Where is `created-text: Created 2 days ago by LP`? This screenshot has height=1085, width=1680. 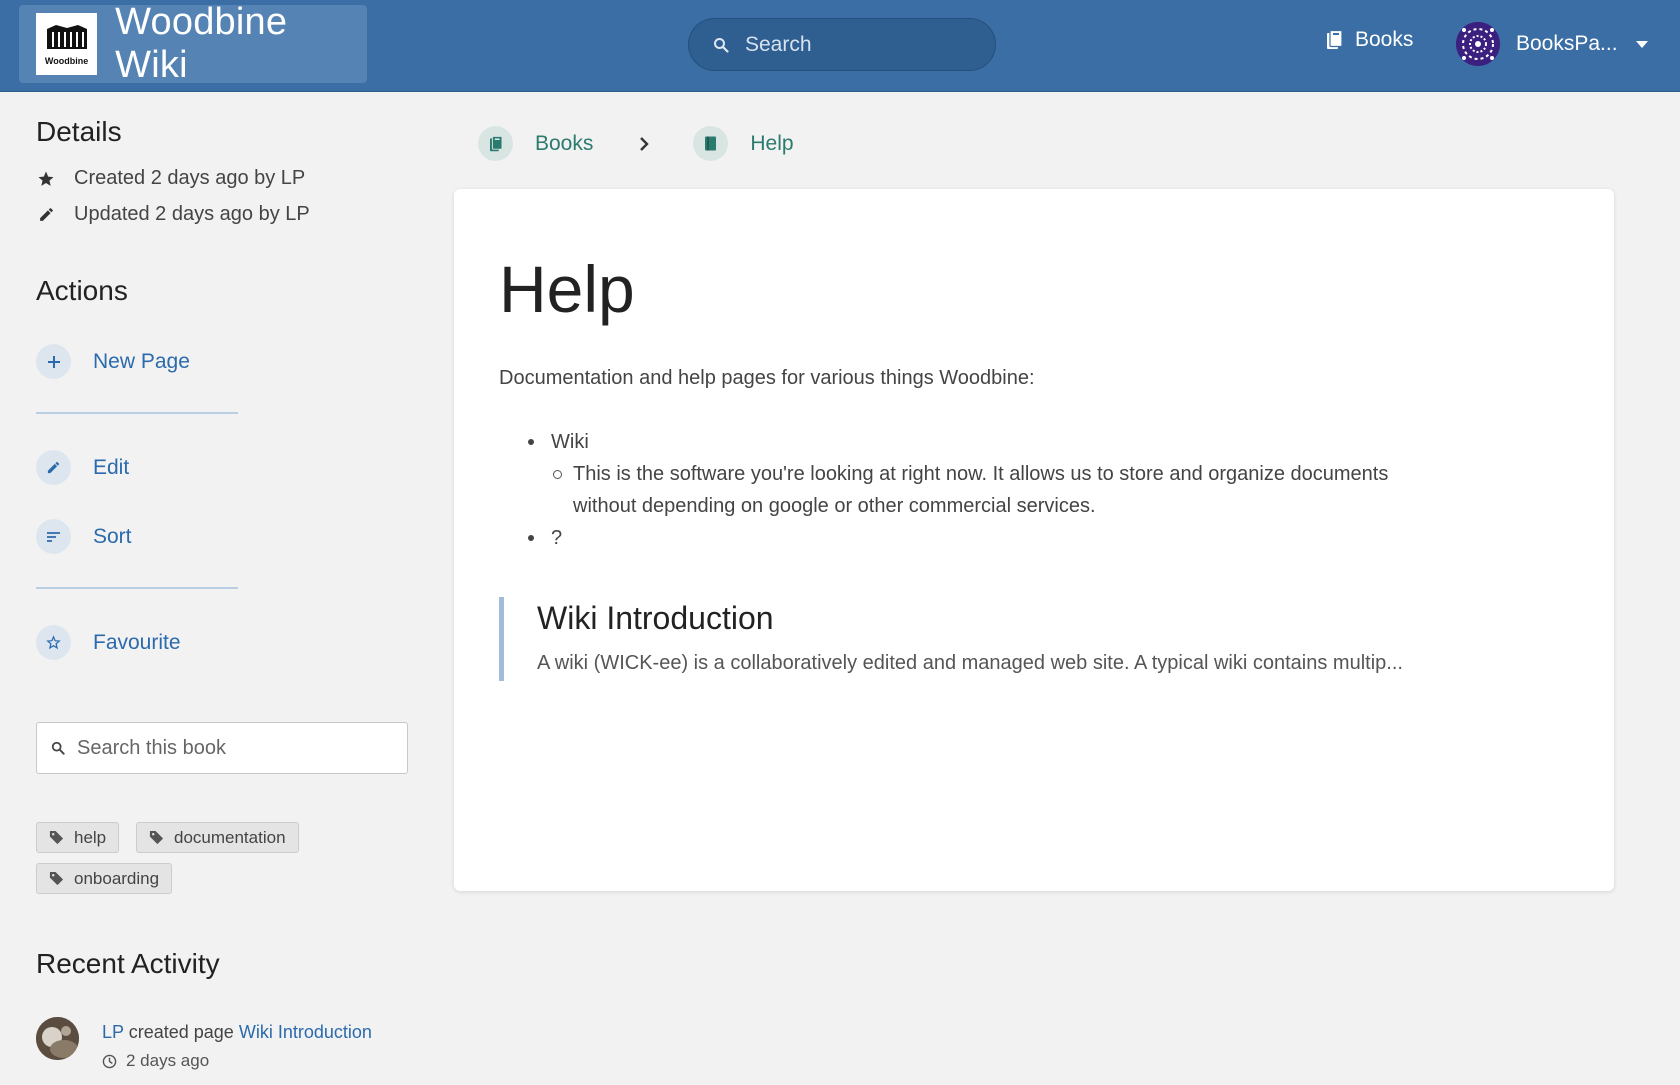 created-text: Created 2 days ago by LP is located at coordinates (190, 178).